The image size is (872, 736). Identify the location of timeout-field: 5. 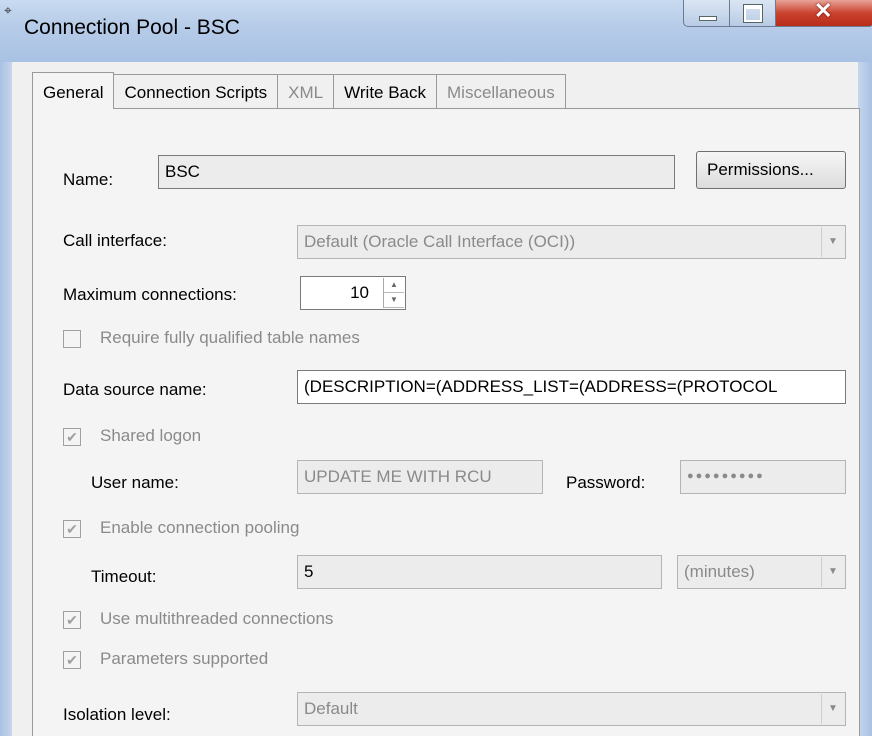
(479, 572).